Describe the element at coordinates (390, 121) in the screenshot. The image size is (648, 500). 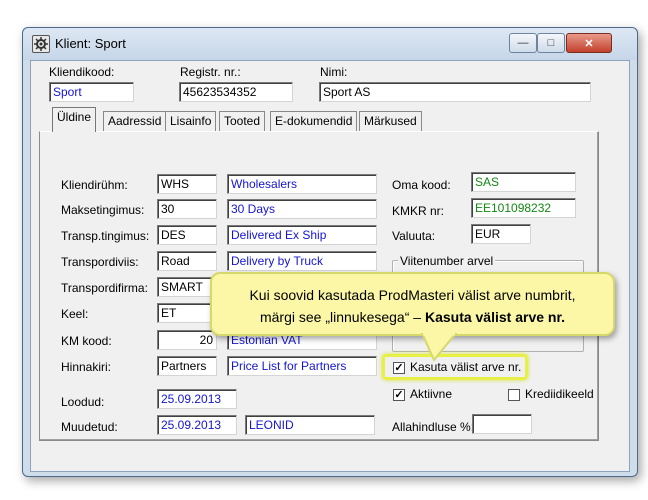
I see `tab-markused: Märkused` at that location.